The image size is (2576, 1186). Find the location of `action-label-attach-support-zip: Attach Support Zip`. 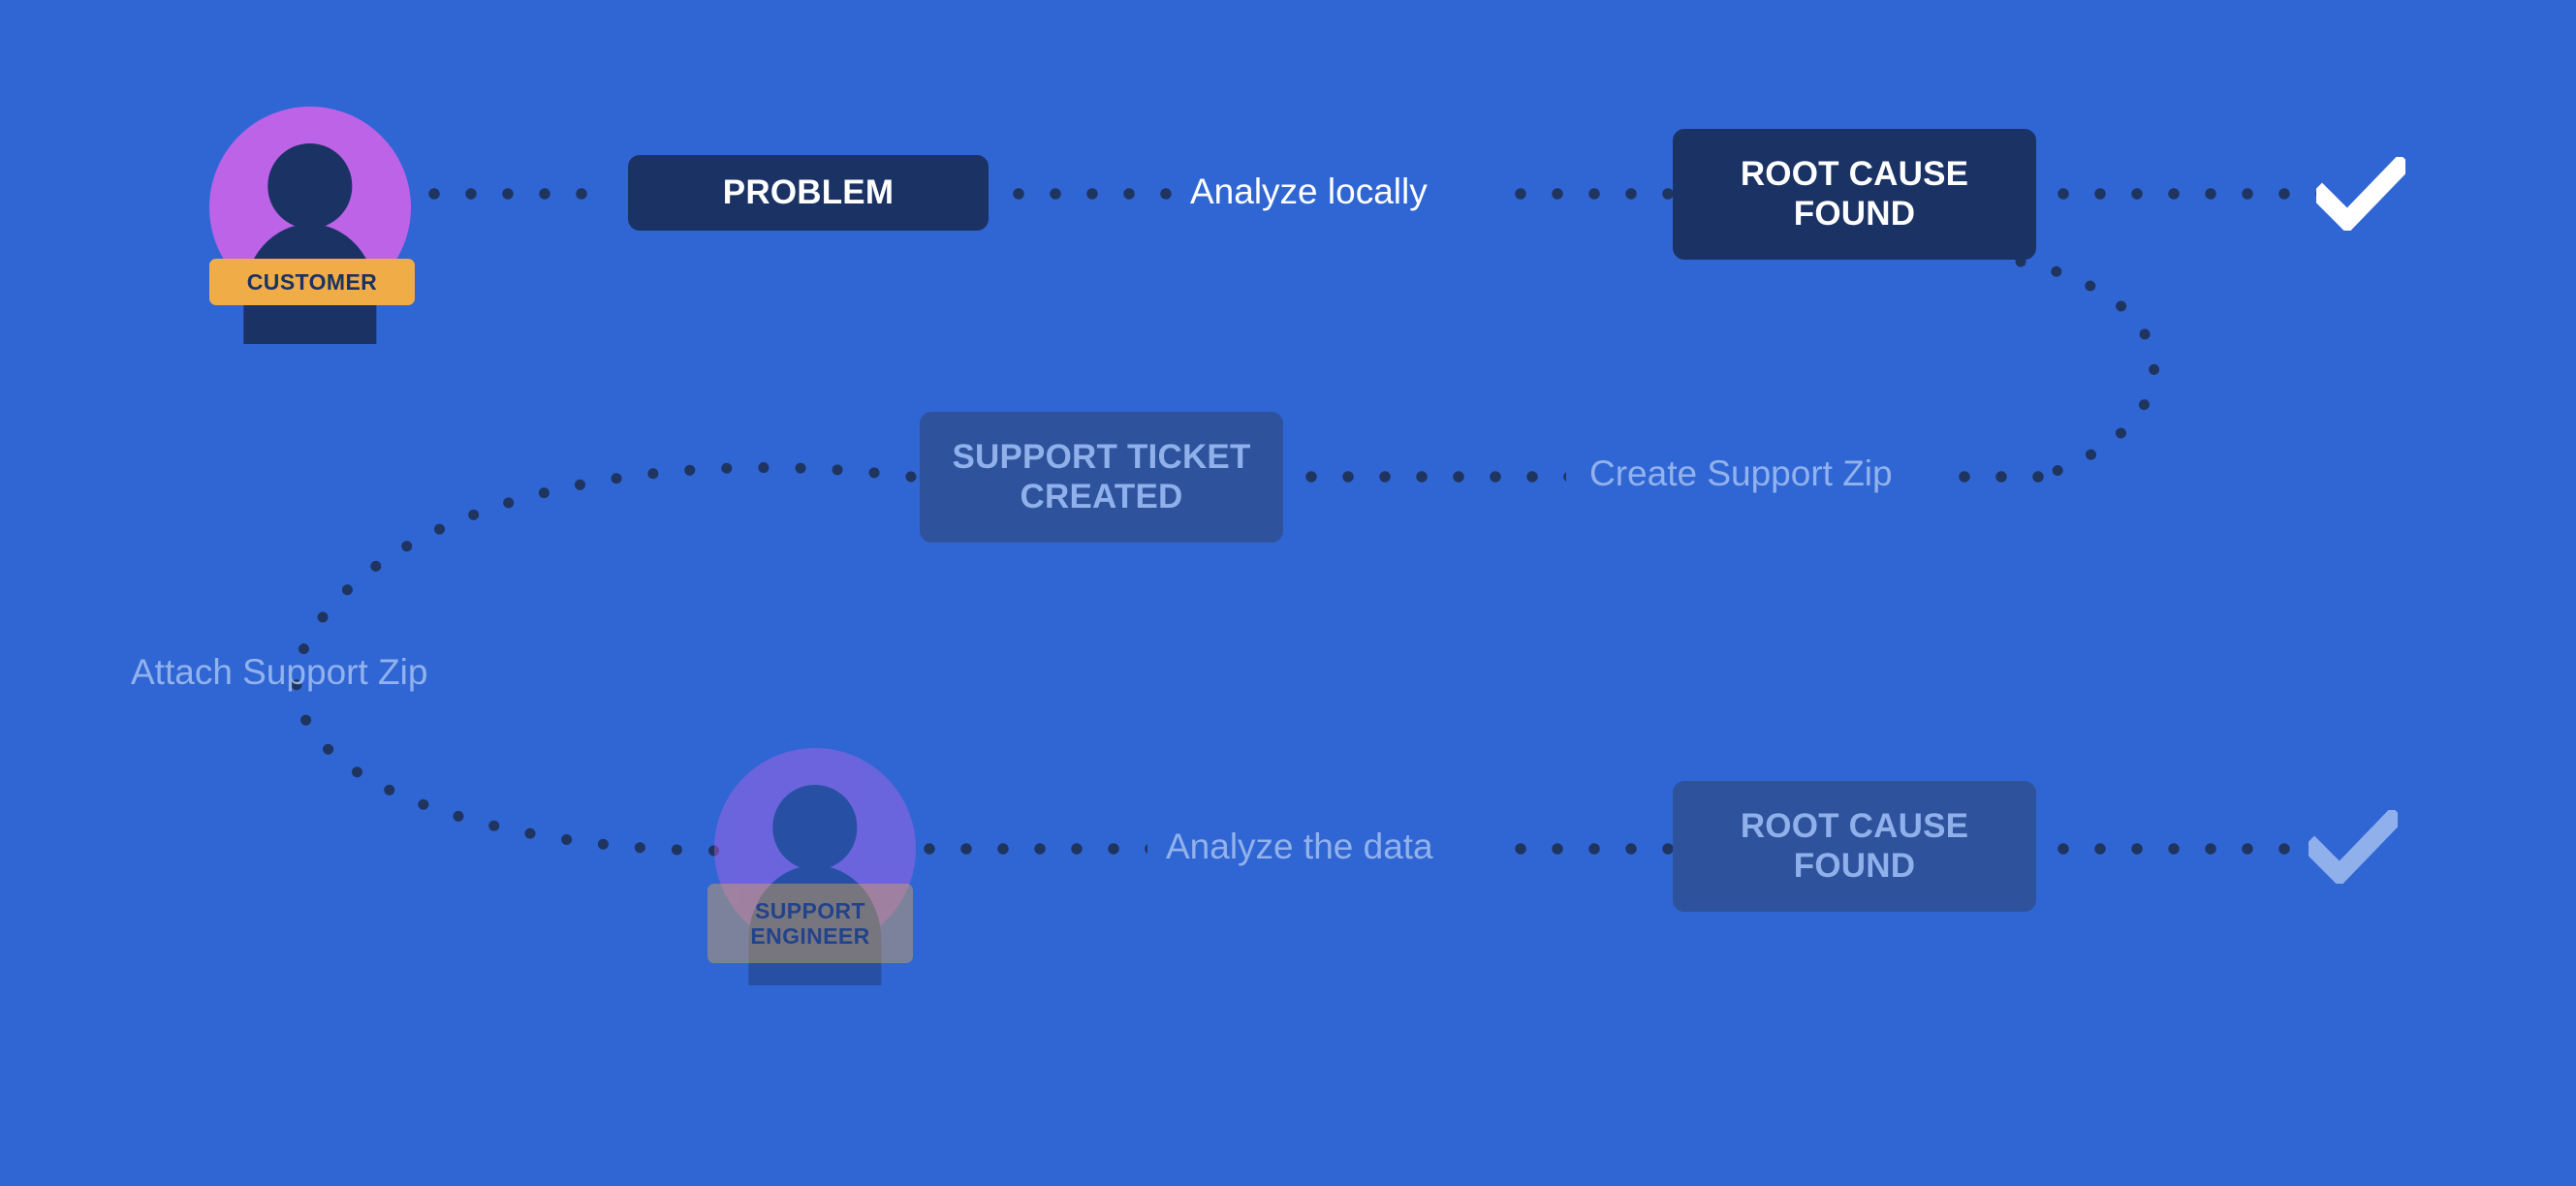

action-label-attach-support-zip: Attach Support Zip is located at coordinates (279, 673).